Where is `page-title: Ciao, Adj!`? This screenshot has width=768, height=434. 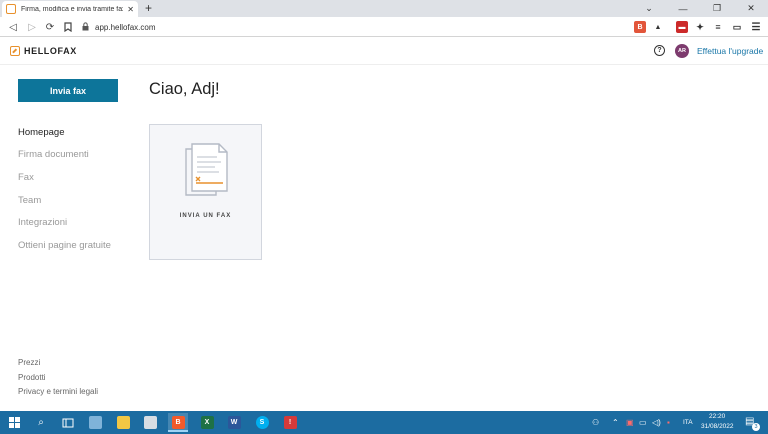
page-title: Ciao, Adj! is located at coordinates (184, 89).